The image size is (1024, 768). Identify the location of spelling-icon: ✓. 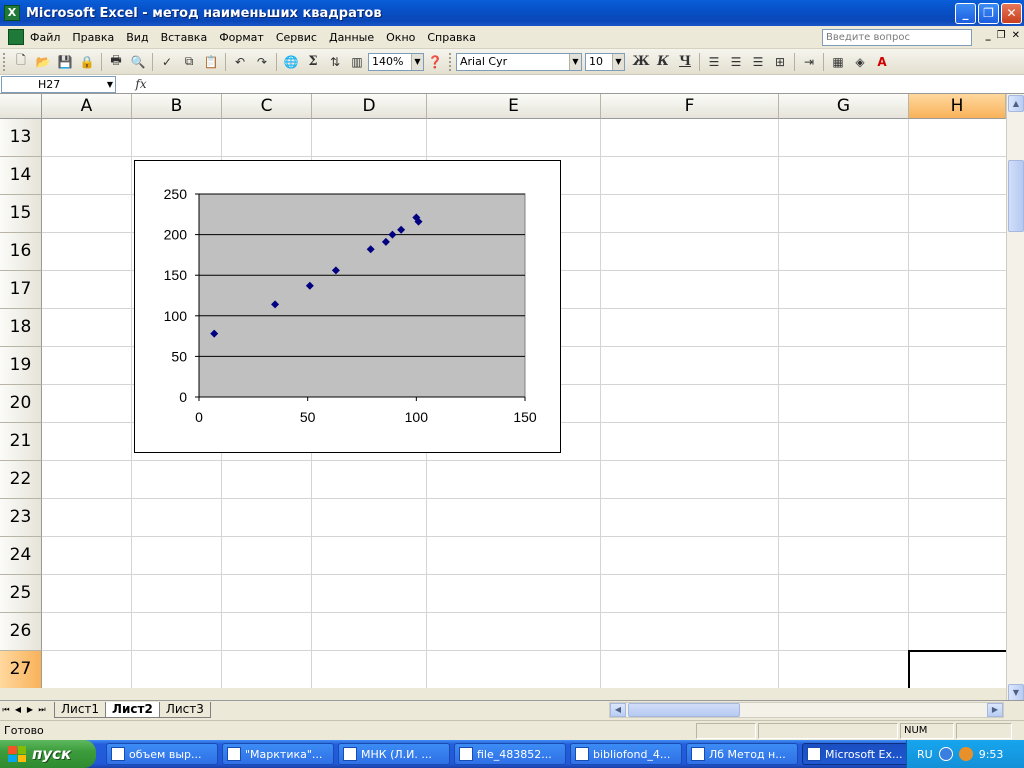
(167, 62).